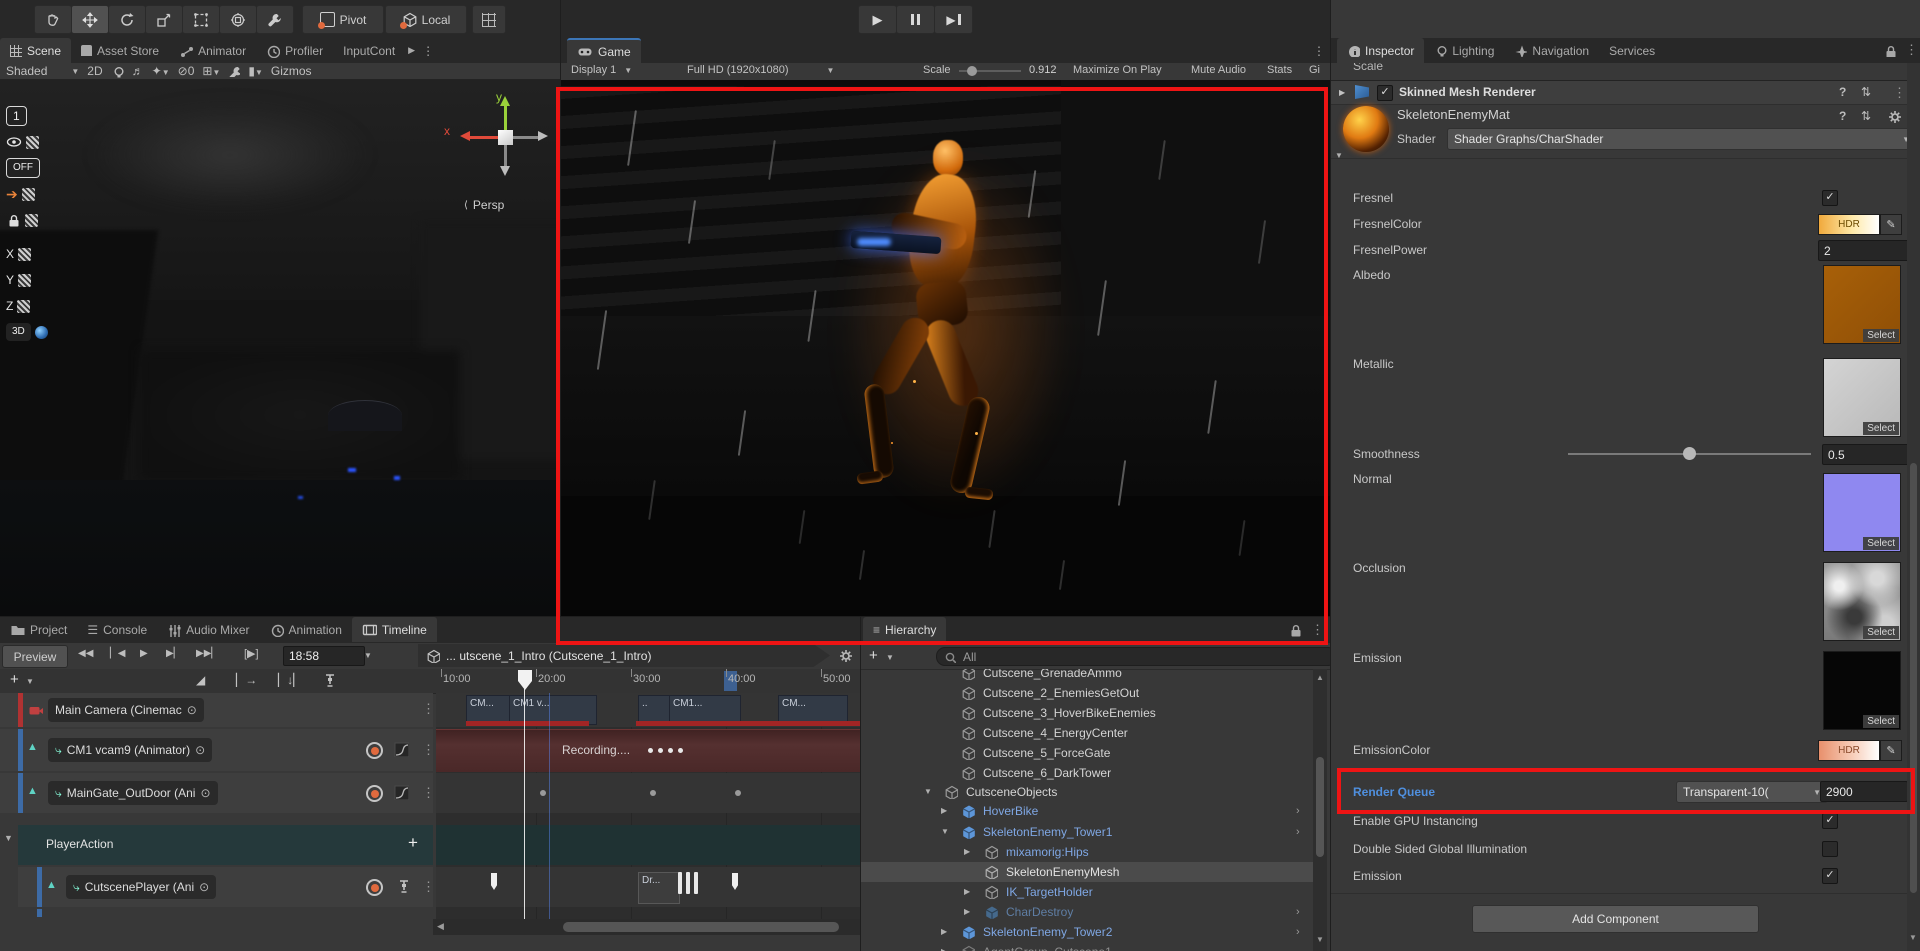 The width and height of the screenshot is (1920, 951). I want to click on smoothness-slider-knob, so click(1689, 453).